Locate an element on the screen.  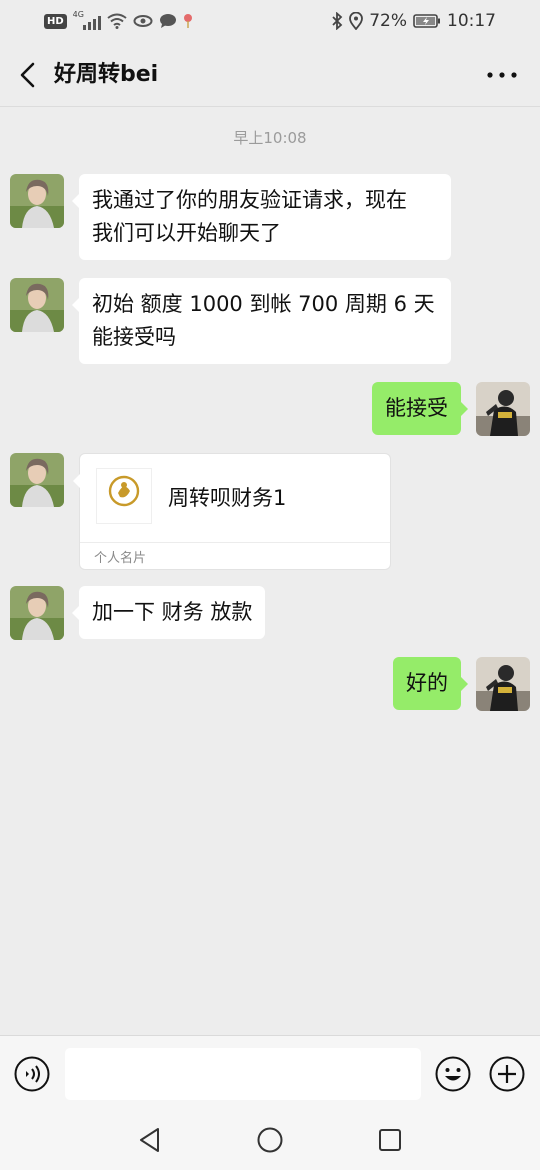
message-bubble-received: 我通过了你的朋友验证请求，现在 我们可以开始聊天了 is located at coordinates (261, 217).